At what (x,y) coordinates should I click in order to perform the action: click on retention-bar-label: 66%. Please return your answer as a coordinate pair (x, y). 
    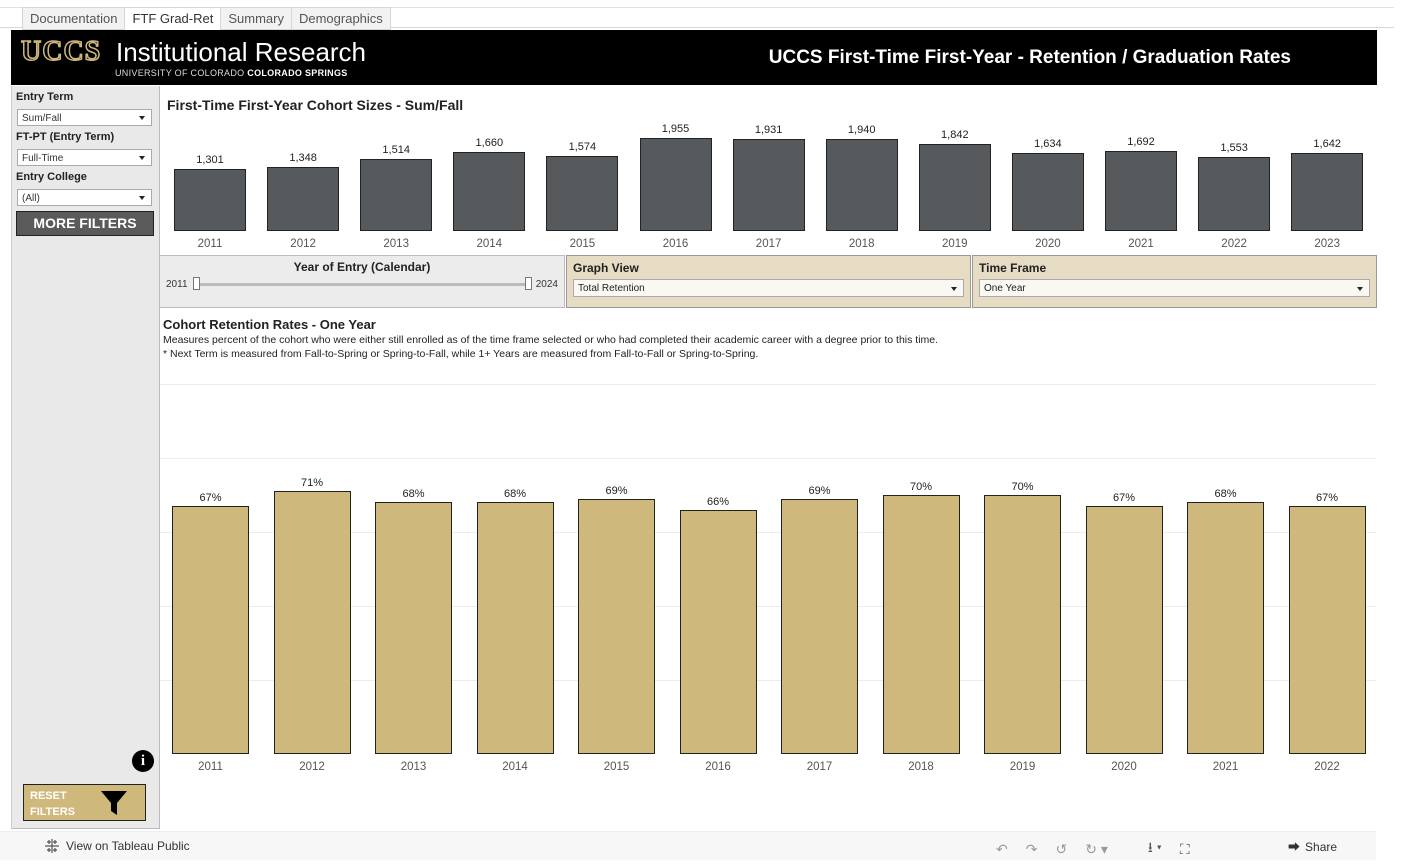
    Looking at the image, I should click on (718, 501).